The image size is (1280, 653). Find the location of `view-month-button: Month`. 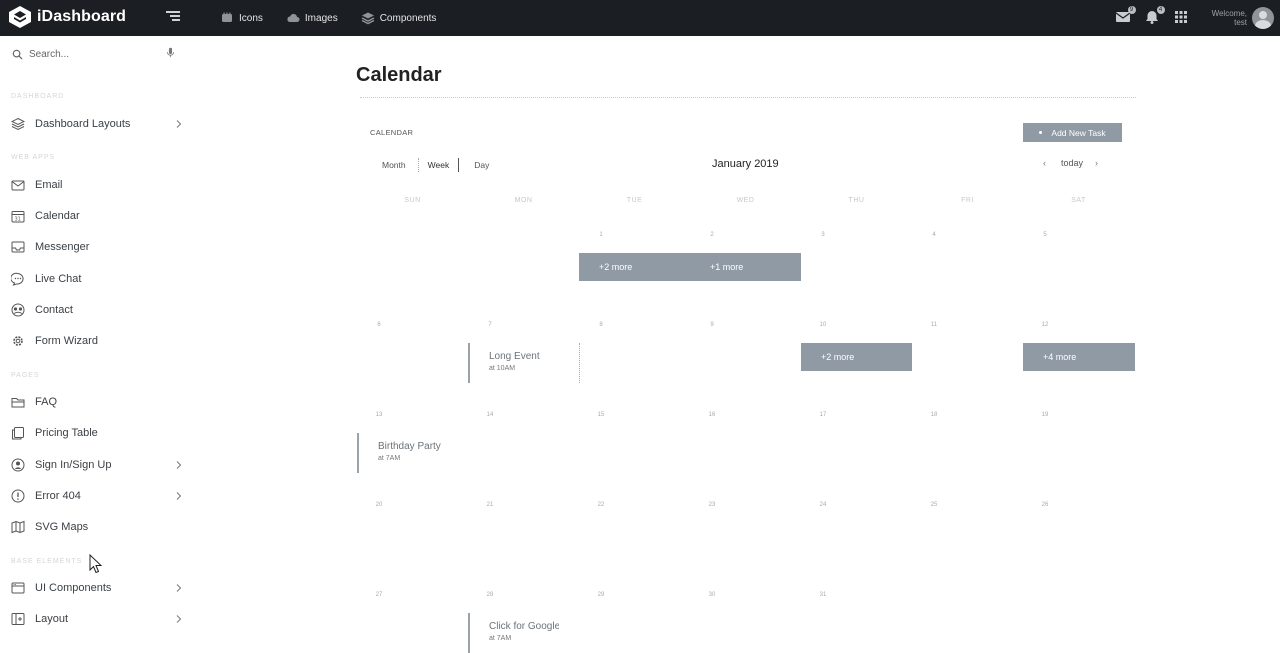

view-month-button: Month is located at coordinates (394, 165).